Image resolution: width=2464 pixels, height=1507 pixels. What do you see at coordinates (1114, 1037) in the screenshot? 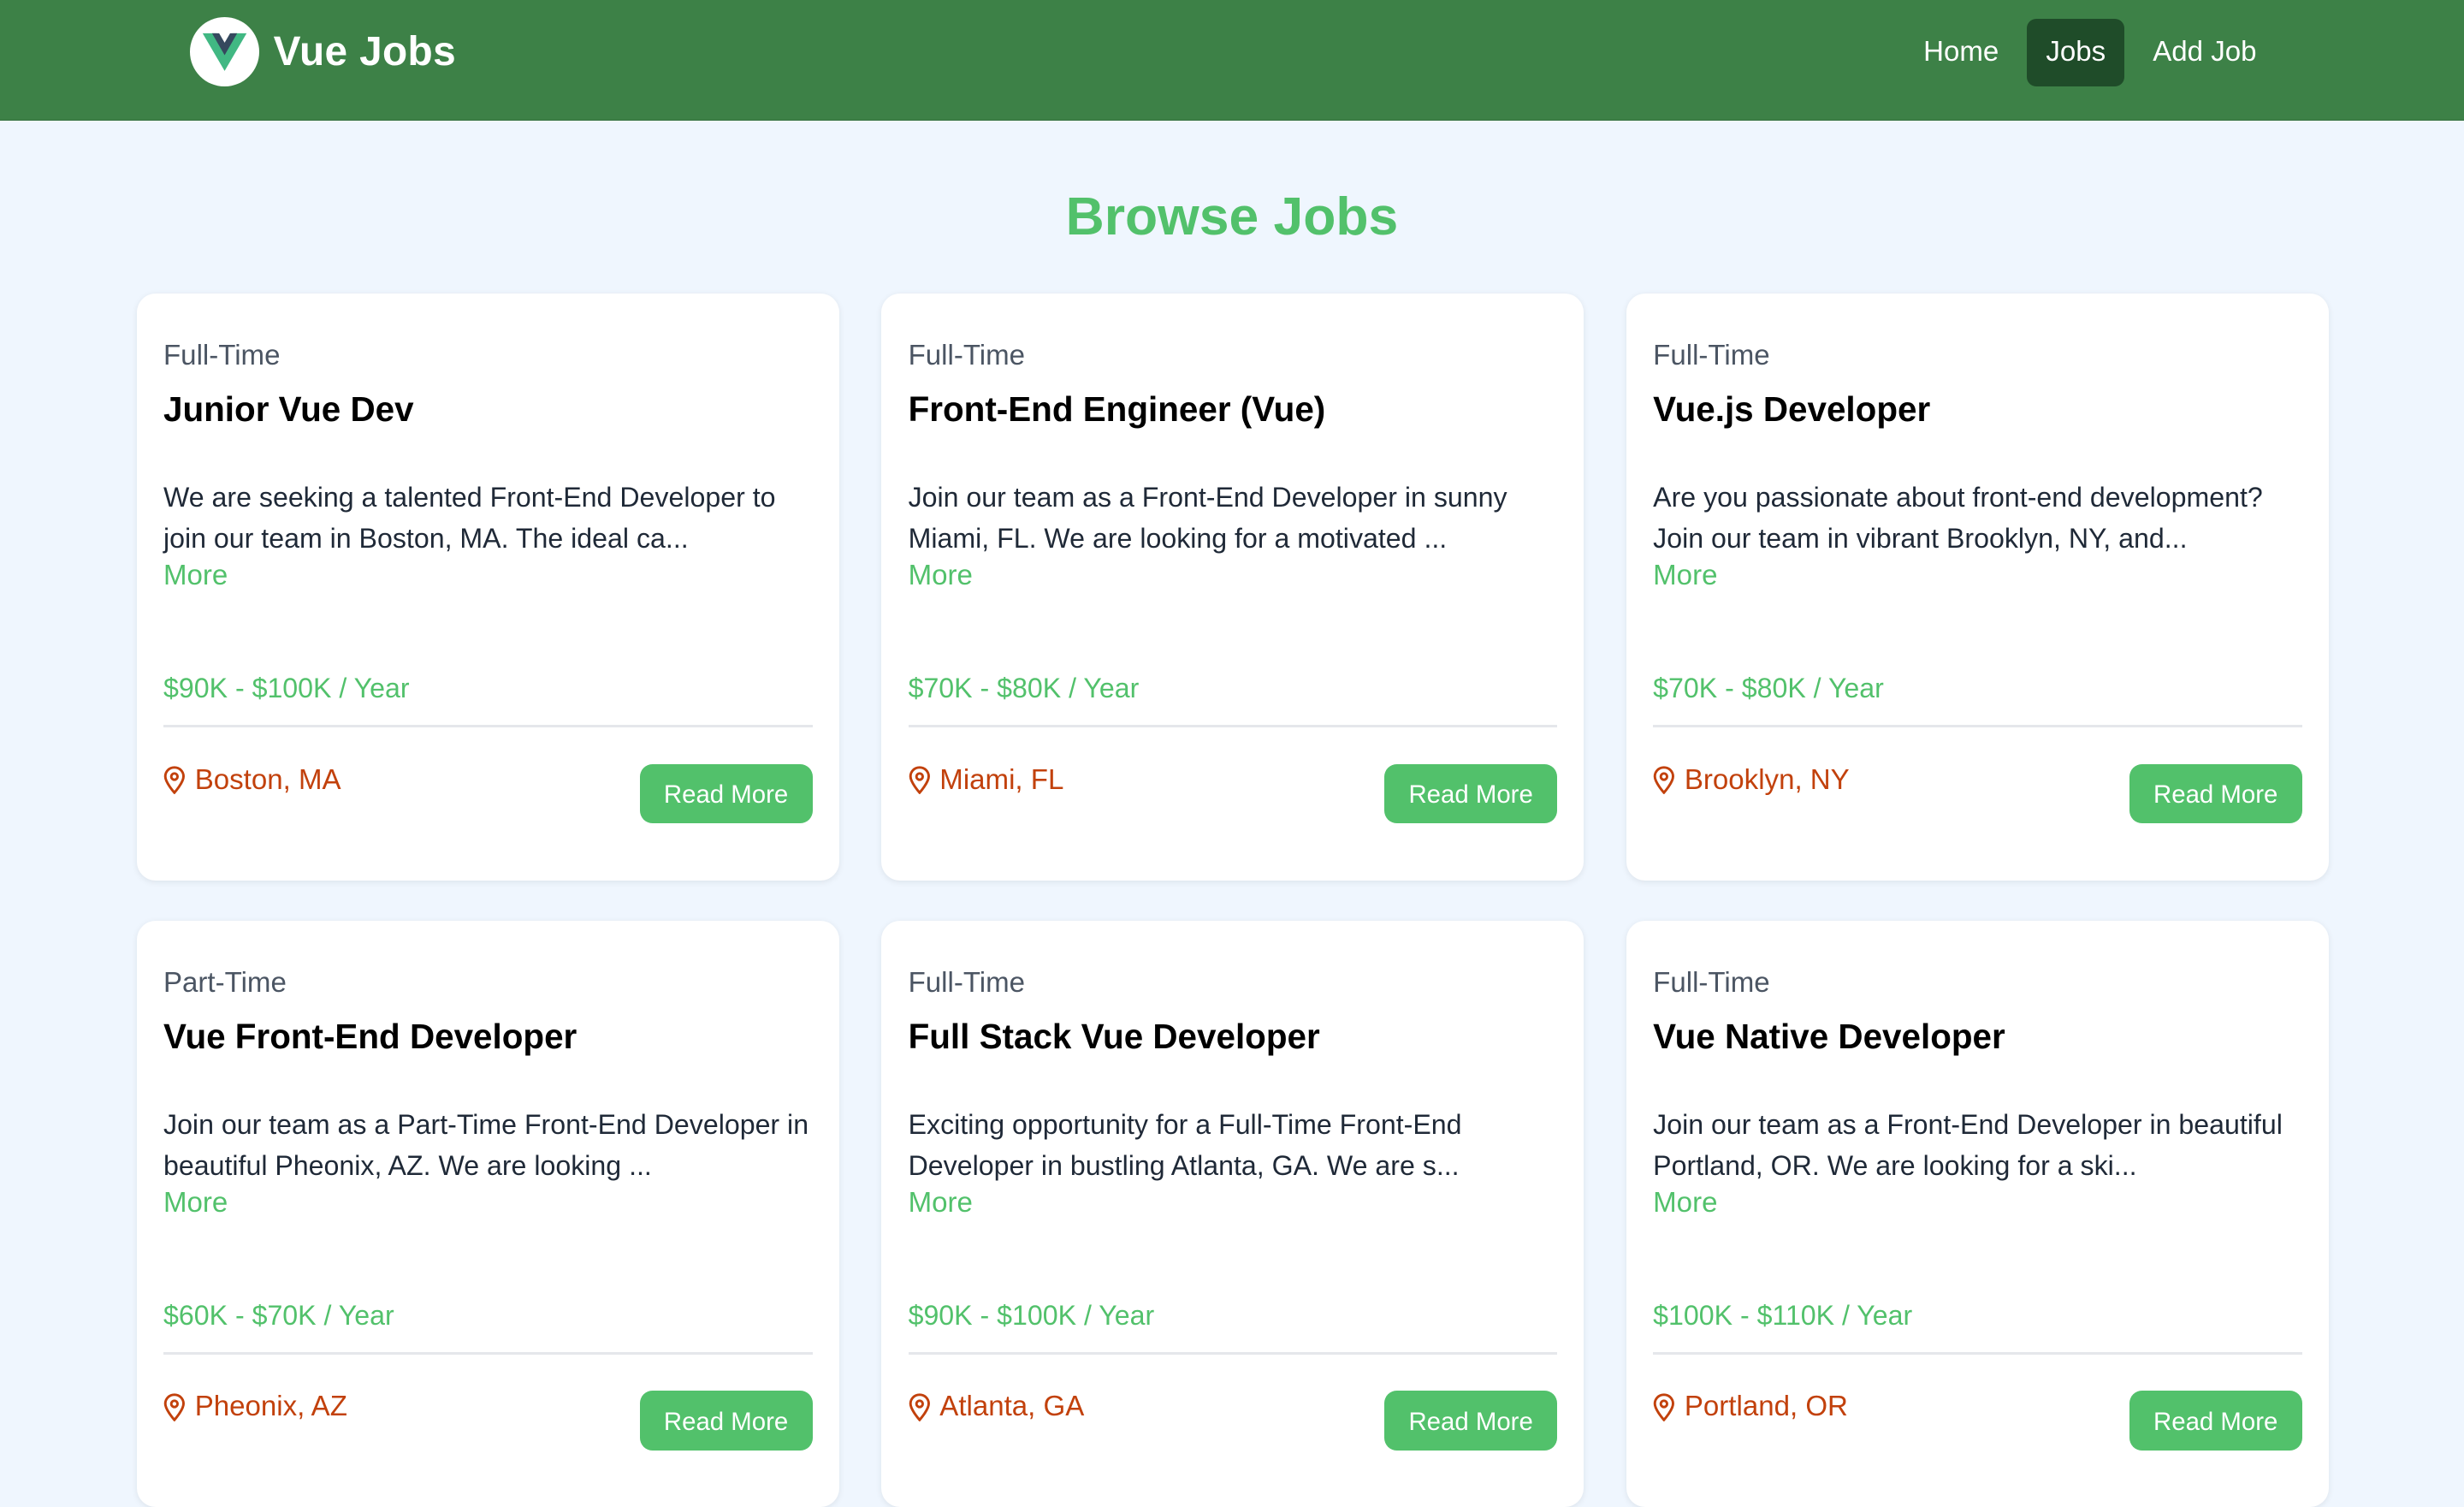
I see `job-title: Full Stack Vue Developer` at bounding box center [1114, 1037].